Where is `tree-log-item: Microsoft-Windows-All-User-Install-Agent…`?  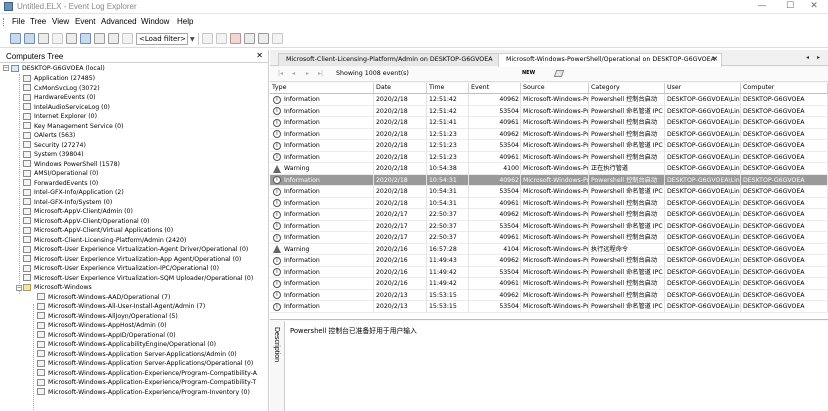 tree-log-item: Microsoft-Windows-All-User-Install-Agent… is located at coordinates (121, 306).